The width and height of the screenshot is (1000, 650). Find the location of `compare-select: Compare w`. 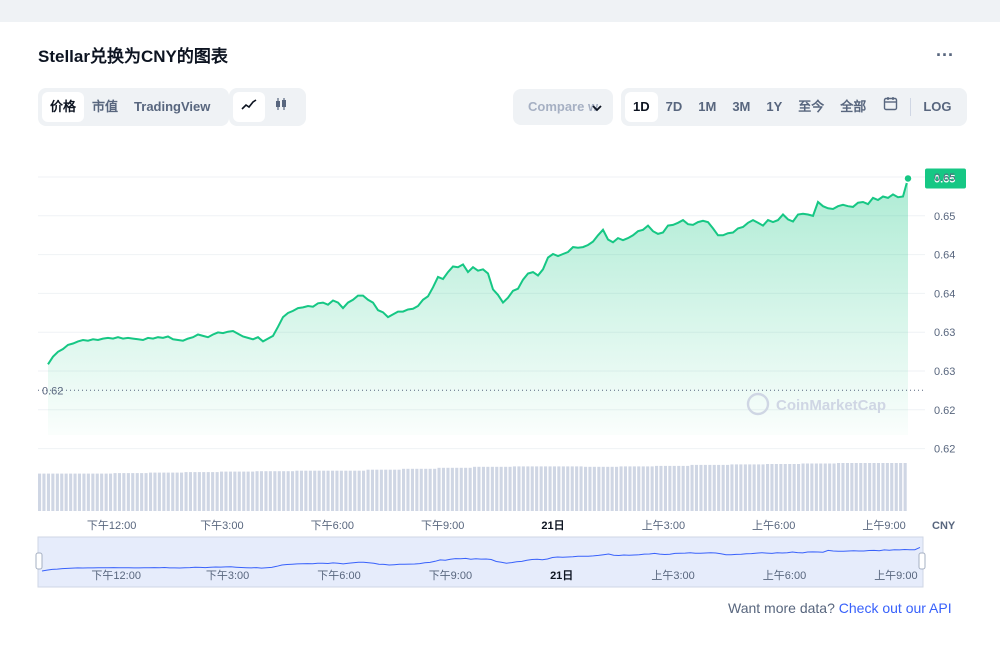

compare-select: Compare w is located at coordinates (563, 107).